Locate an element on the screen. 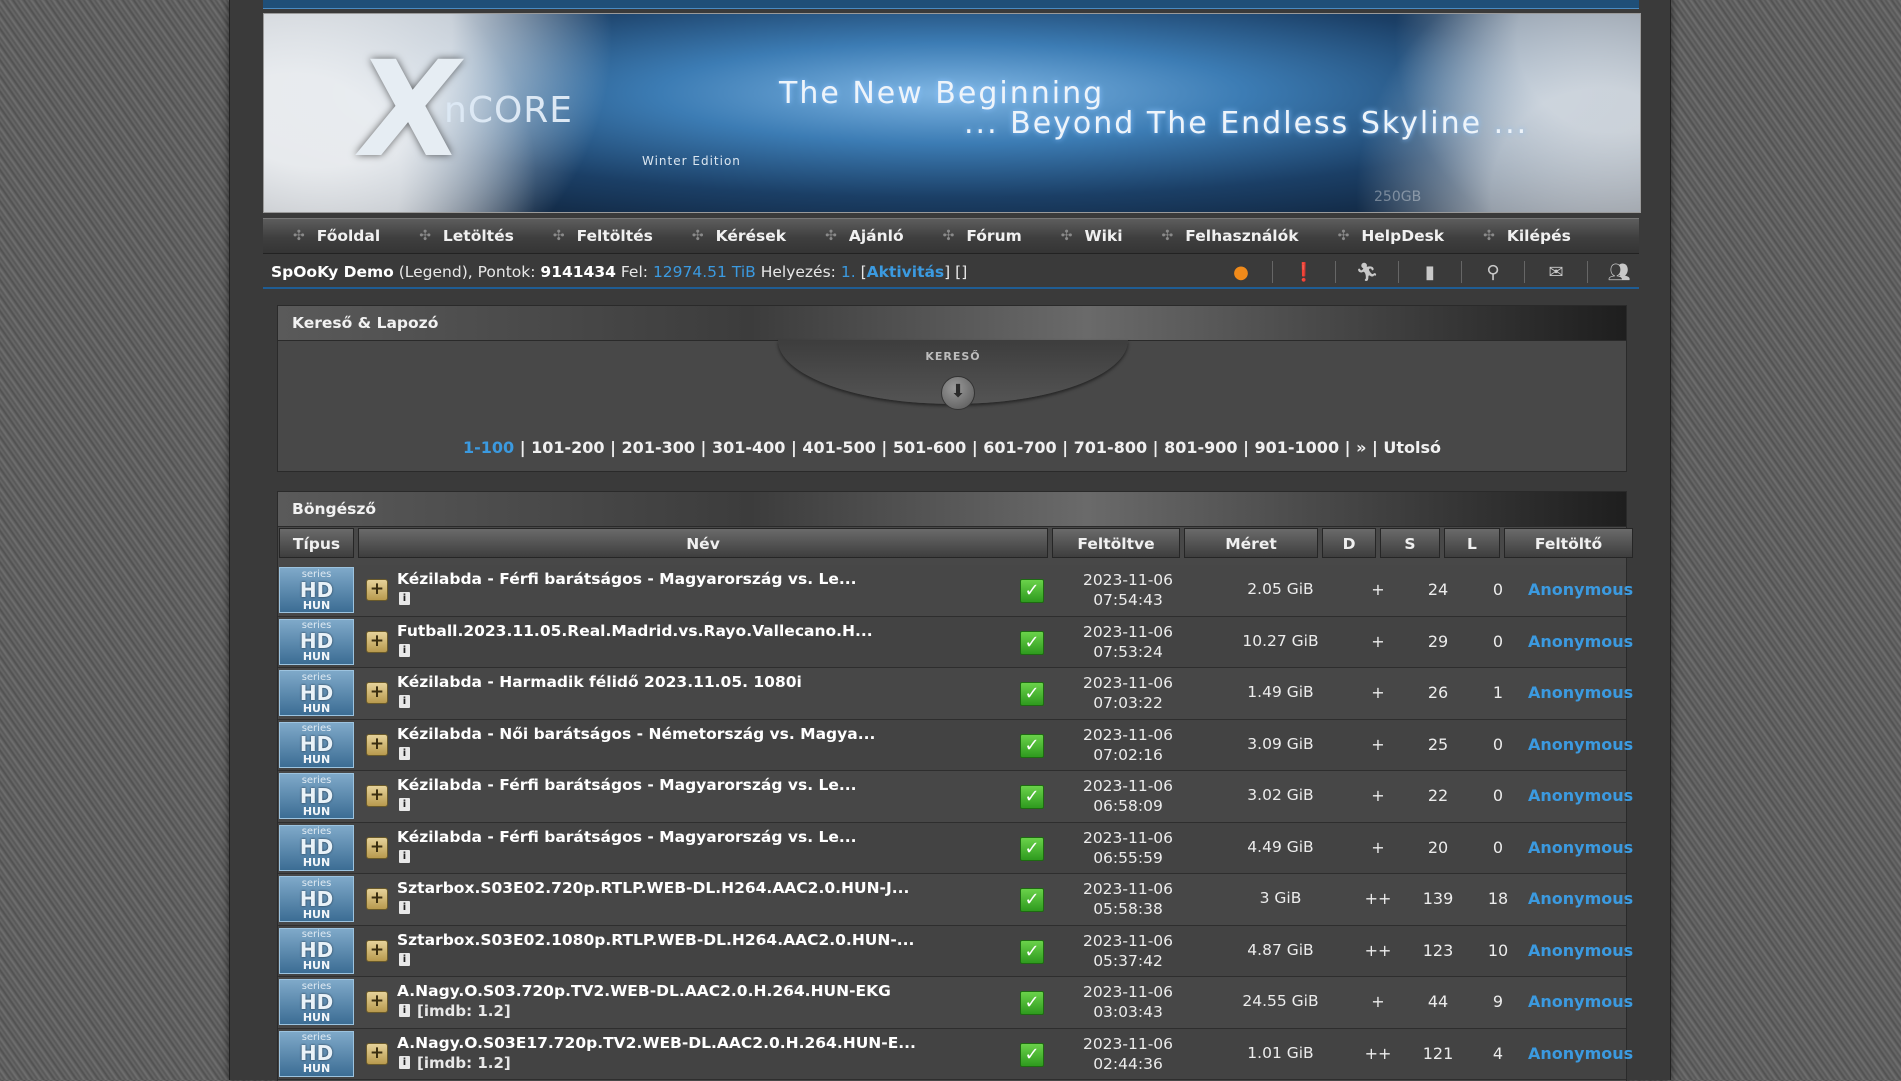  page-link: 801-900 is located at coordinates (1200, 447).